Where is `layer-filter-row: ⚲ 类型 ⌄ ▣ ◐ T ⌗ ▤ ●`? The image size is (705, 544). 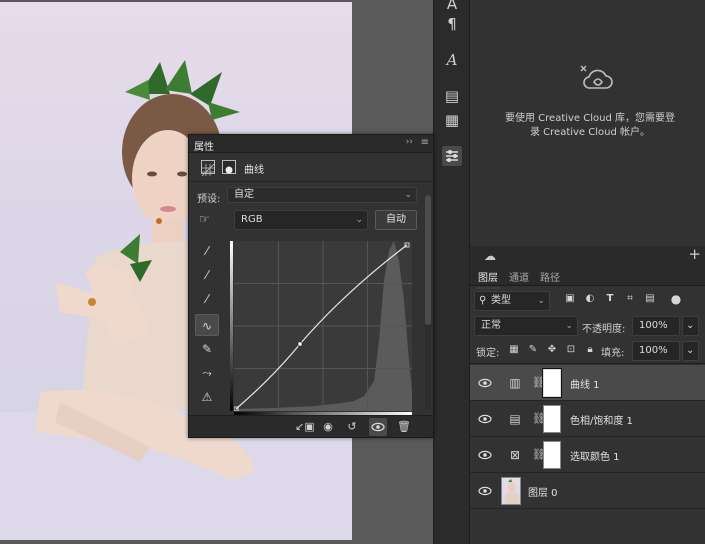
layer-filter-row: ⚲ 类型 ⌄ ▣ ◐ T ⌗ ▤ ● is located at coordinates (587, 300).